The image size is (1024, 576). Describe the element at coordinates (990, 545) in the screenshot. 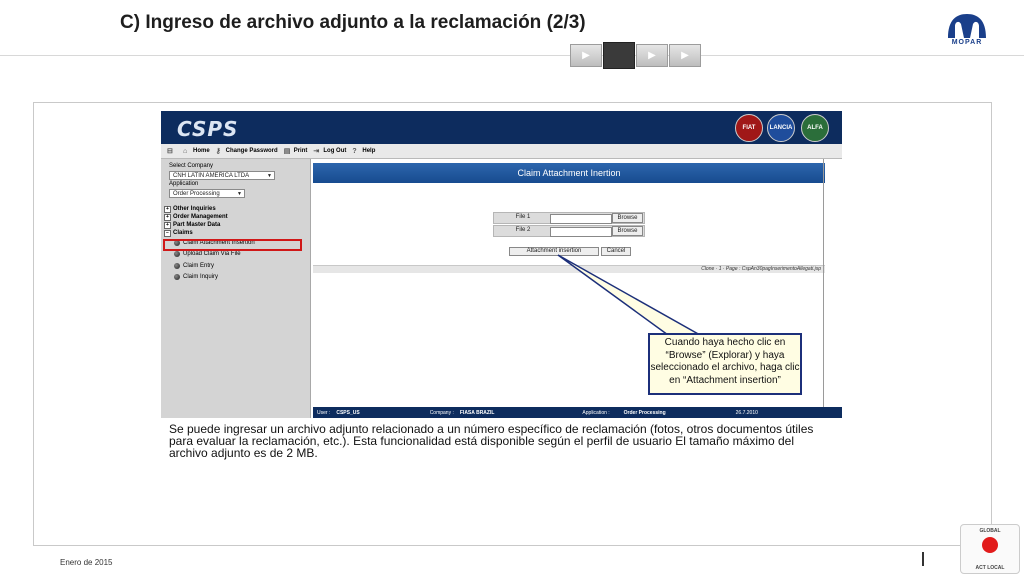

I see `person-icon` at that location.